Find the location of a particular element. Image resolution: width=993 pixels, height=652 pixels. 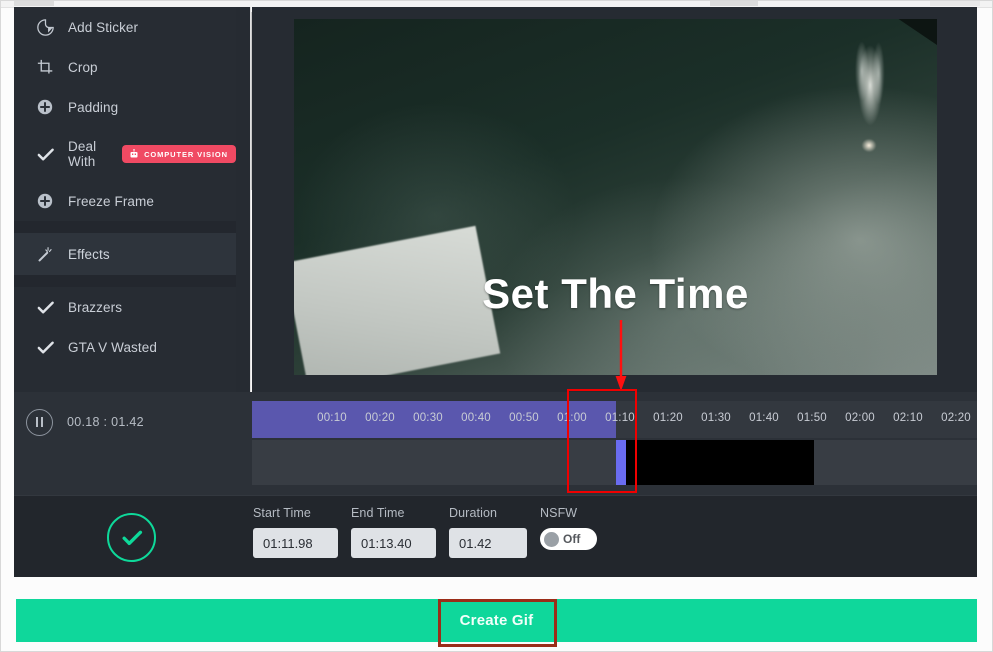

sidebar-item-padding: Padding is located at coordinates (125, 107).